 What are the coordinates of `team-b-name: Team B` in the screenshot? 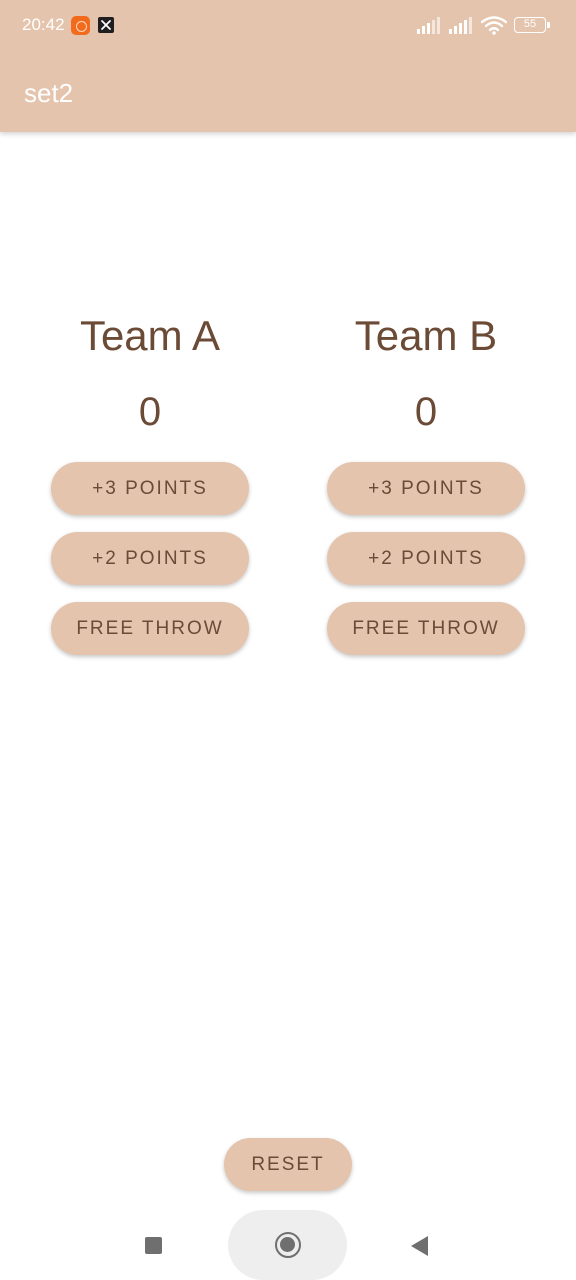 It's located at (426, 335).